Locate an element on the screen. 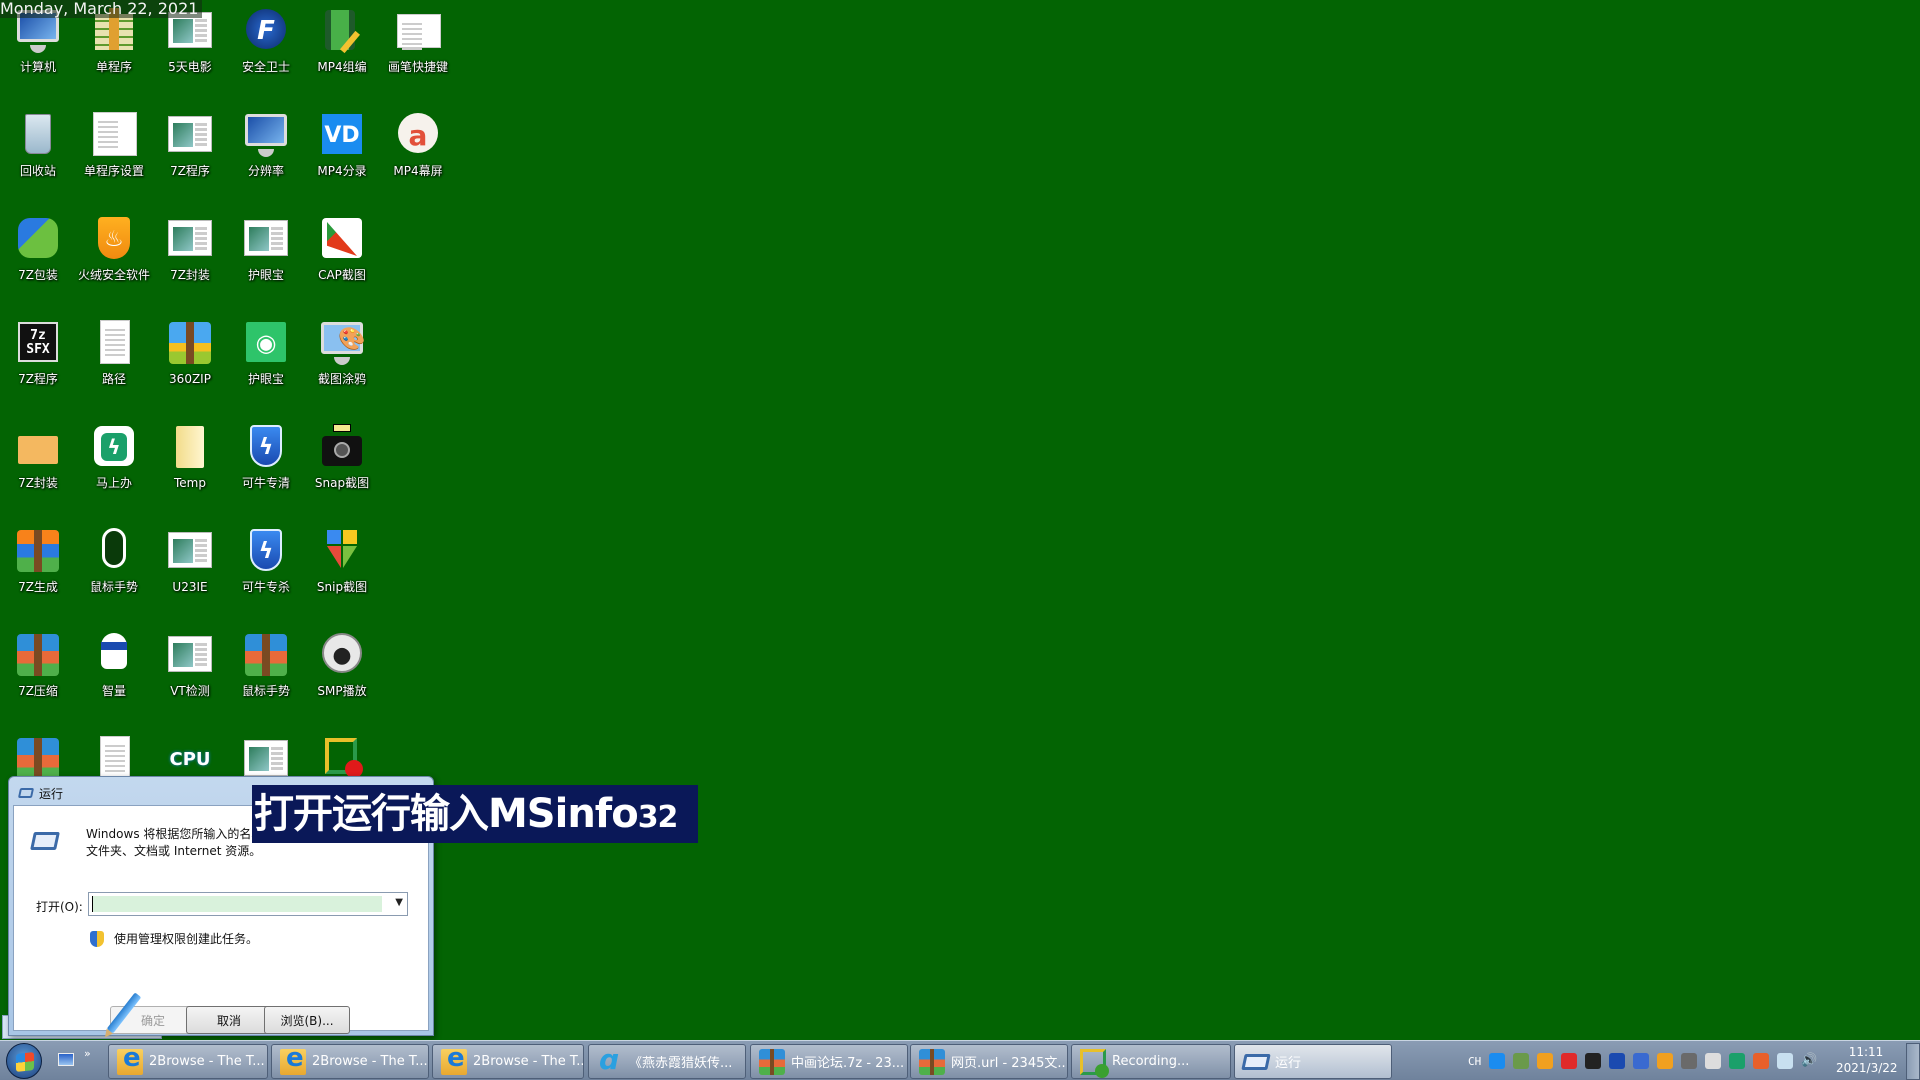  desktop-icon: 360ZIP is located at coordinates (190, 352).